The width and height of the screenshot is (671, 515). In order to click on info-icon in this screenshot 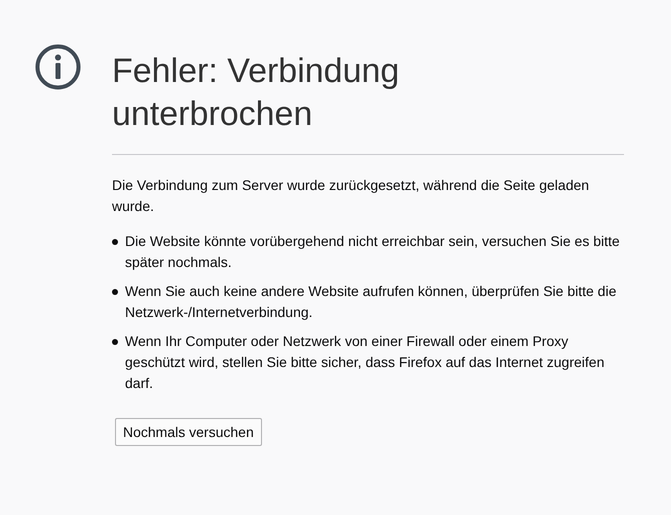, I will do `click(58, 67)`.